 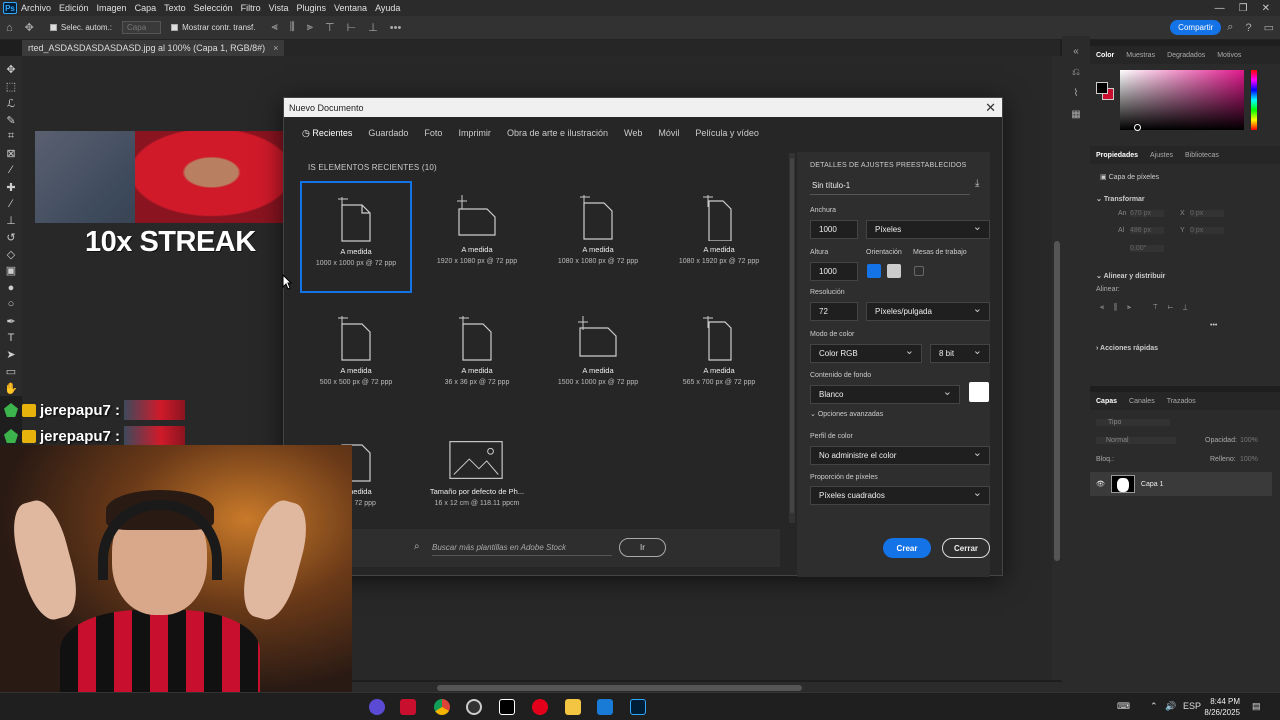 I want to click on crop-icon: ⌗, so click(x=11, y=137).